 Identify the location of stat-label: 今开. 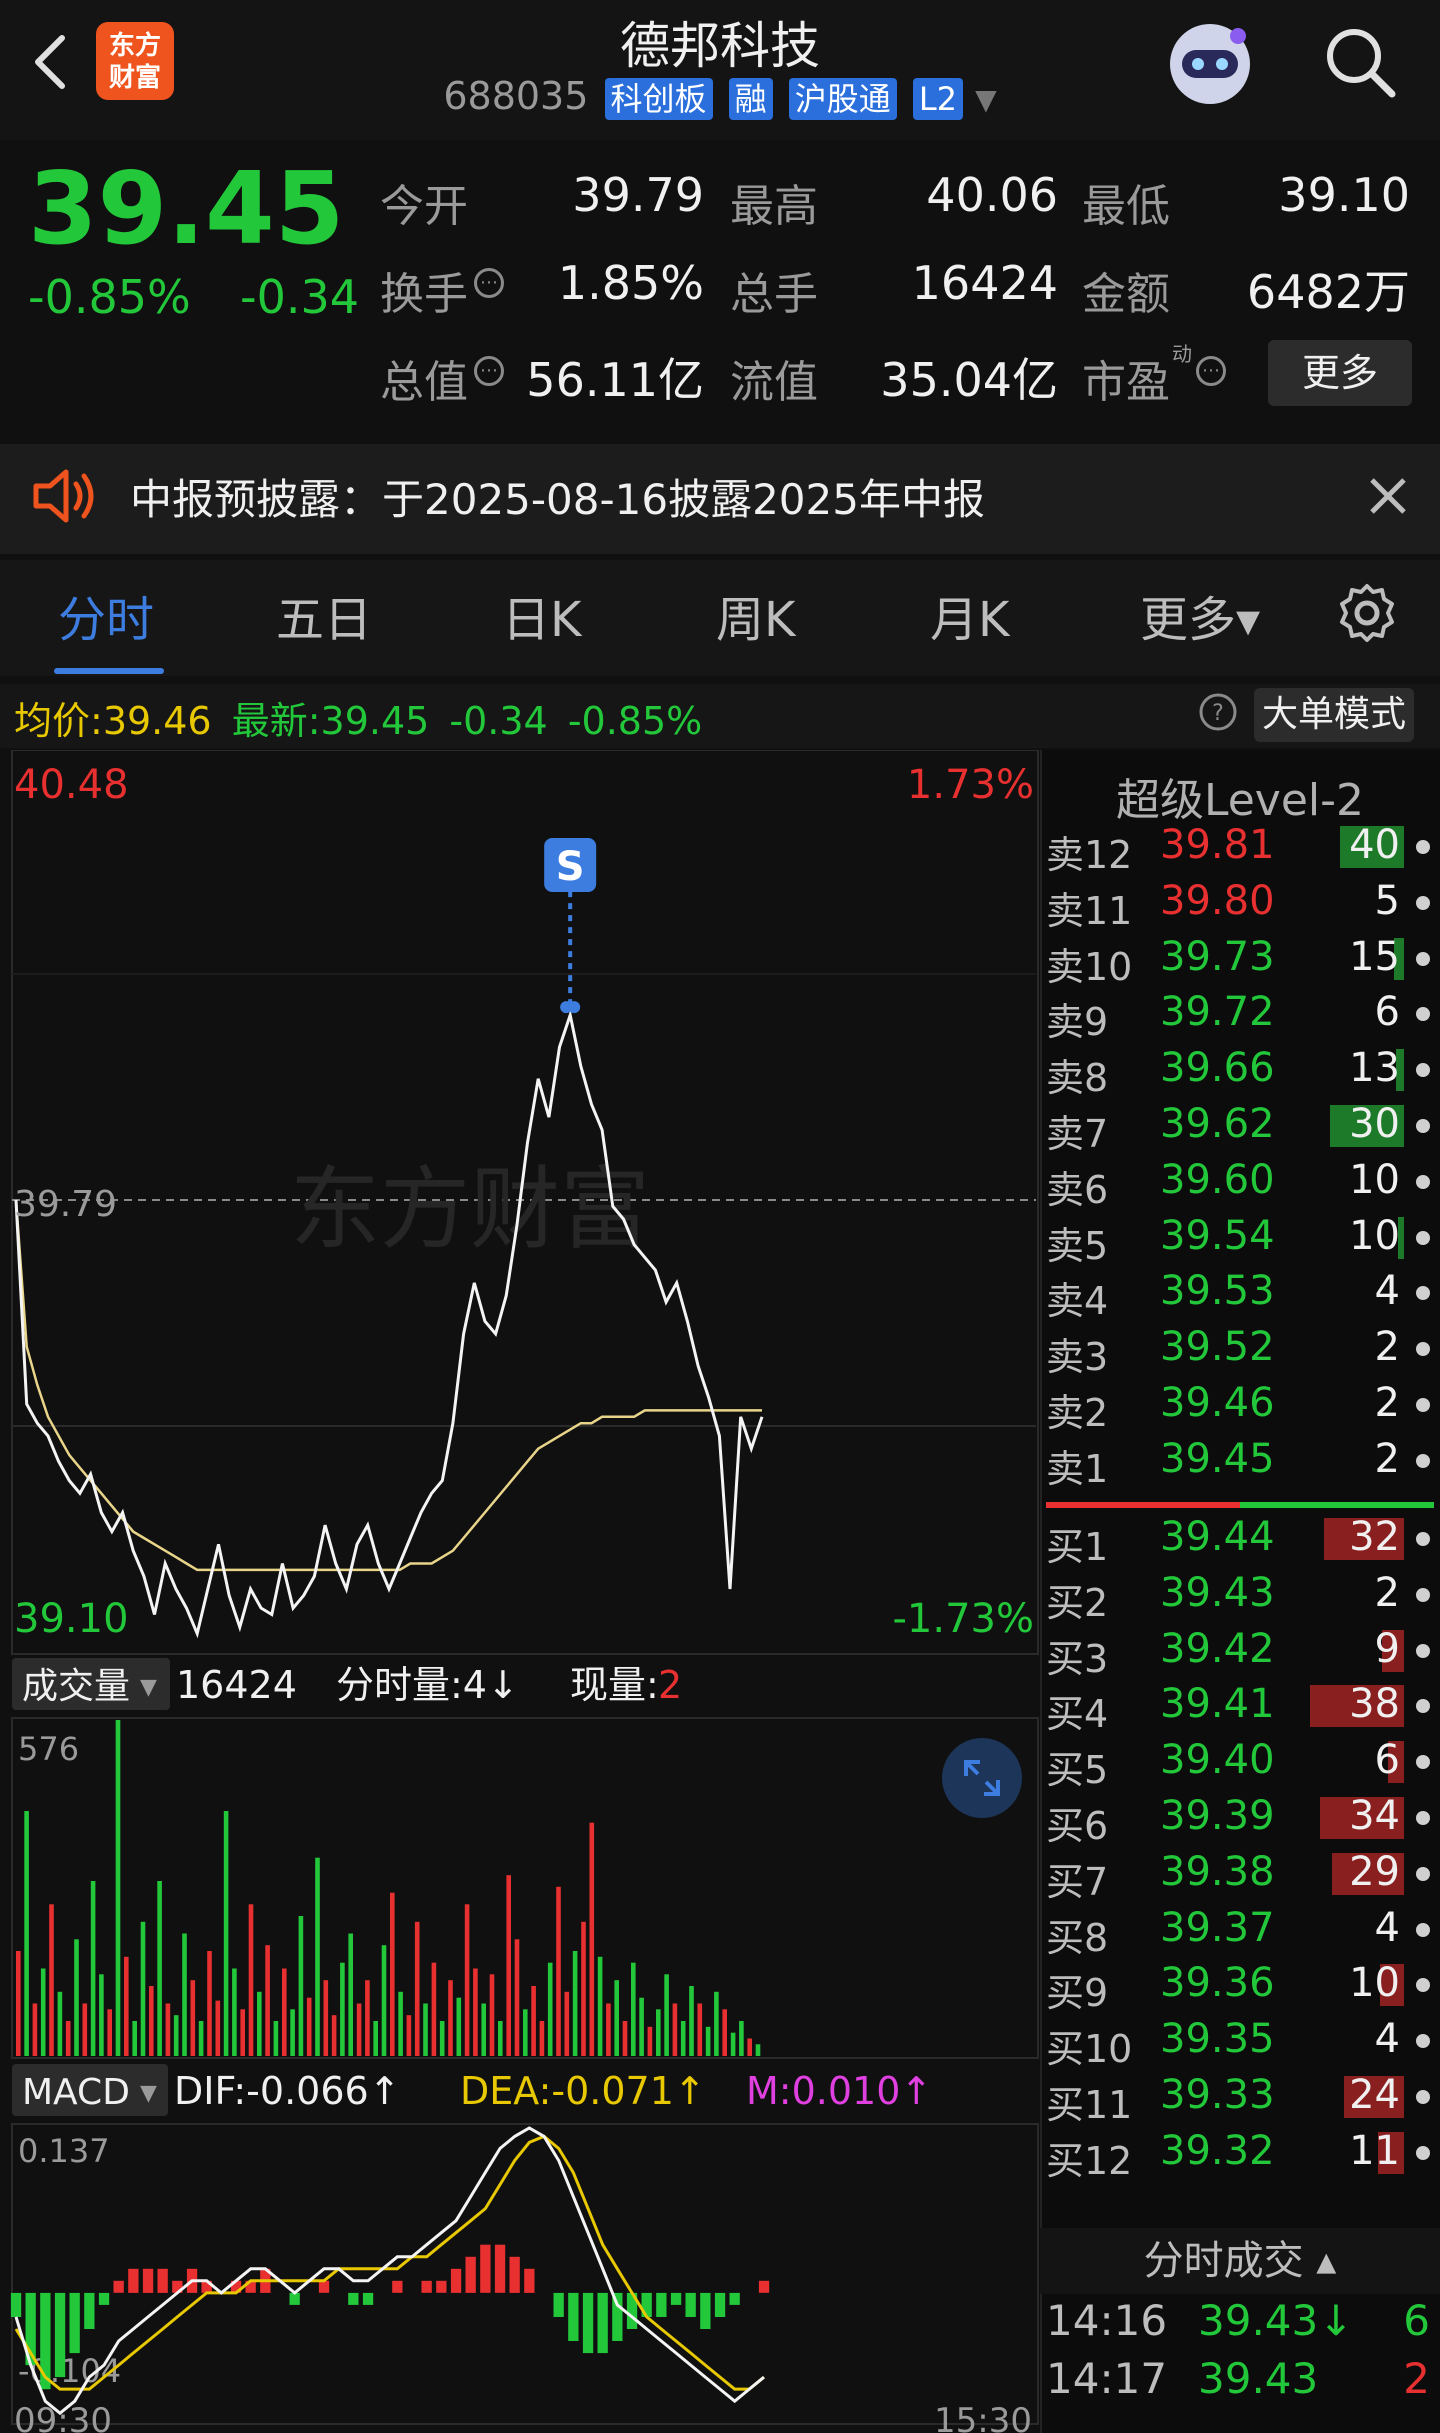
(424, 206).